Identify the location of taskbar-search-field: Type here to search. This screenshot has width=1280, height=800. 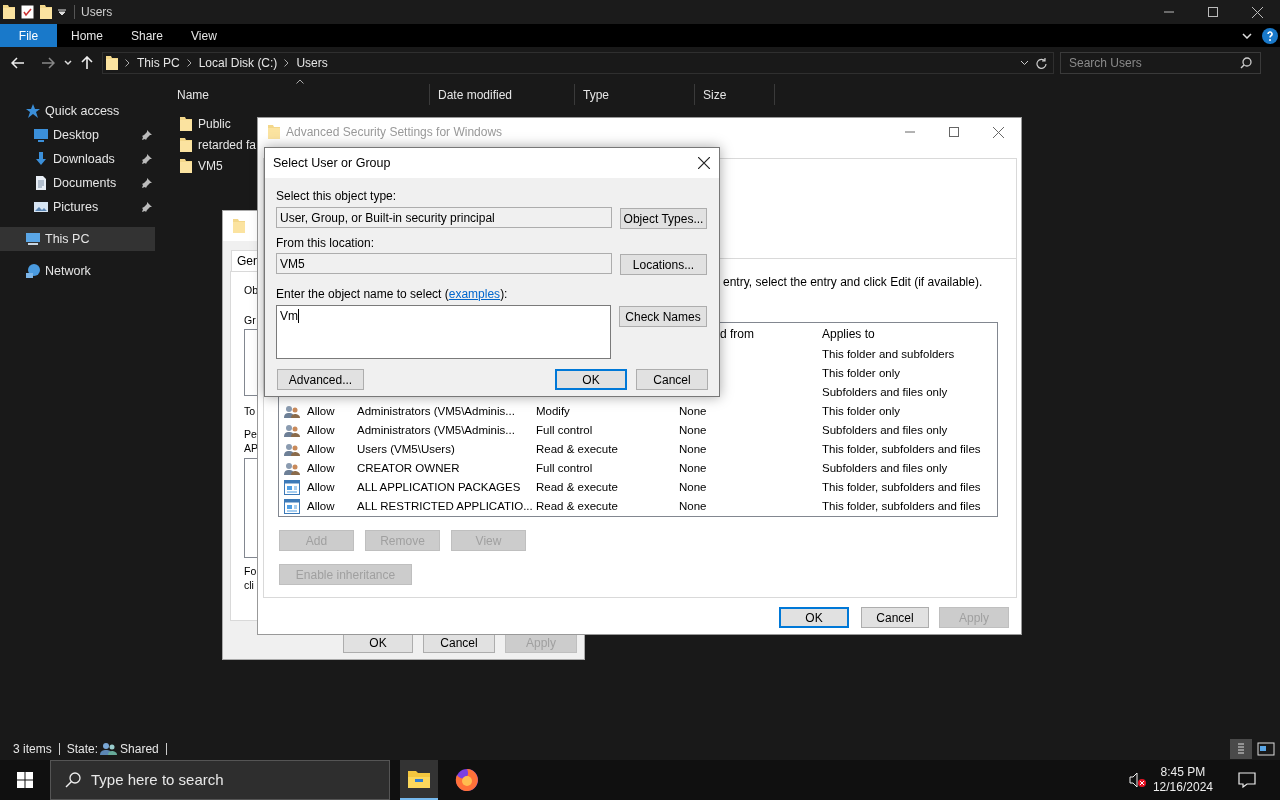
(220, 780).